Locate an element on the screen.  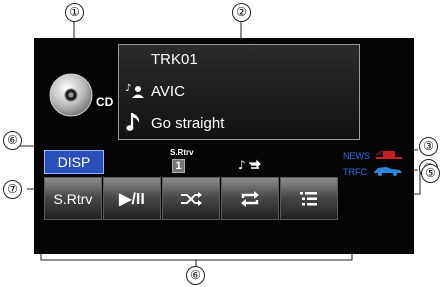
disp-button: DISP is located at coordinates (74, 162).